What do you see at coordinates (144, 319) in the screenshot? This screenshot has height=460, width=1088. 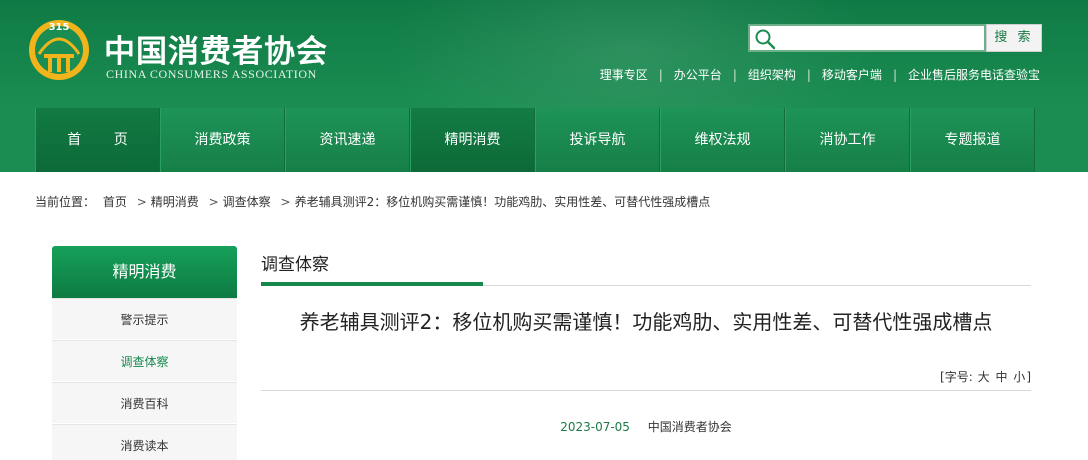 I see `sidebar-item-warnings: 警示提示` at bounding box center [144, 319].